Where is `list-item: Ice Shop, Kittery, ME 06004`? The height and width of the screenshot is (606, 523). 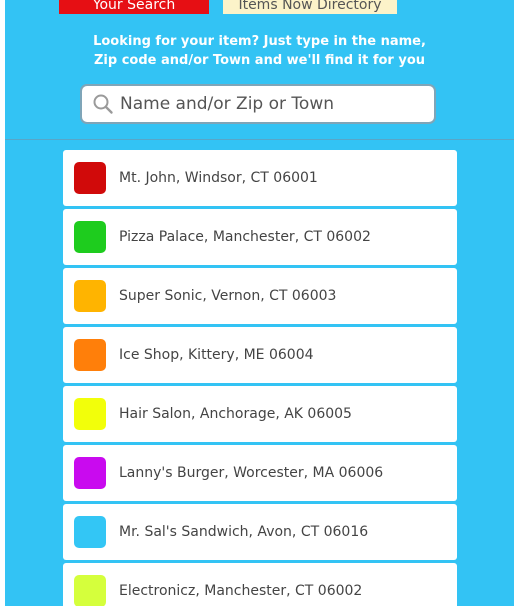 list-item: Ice Shop, Kittery, ME 06004 is located at coordinates (260, 355).